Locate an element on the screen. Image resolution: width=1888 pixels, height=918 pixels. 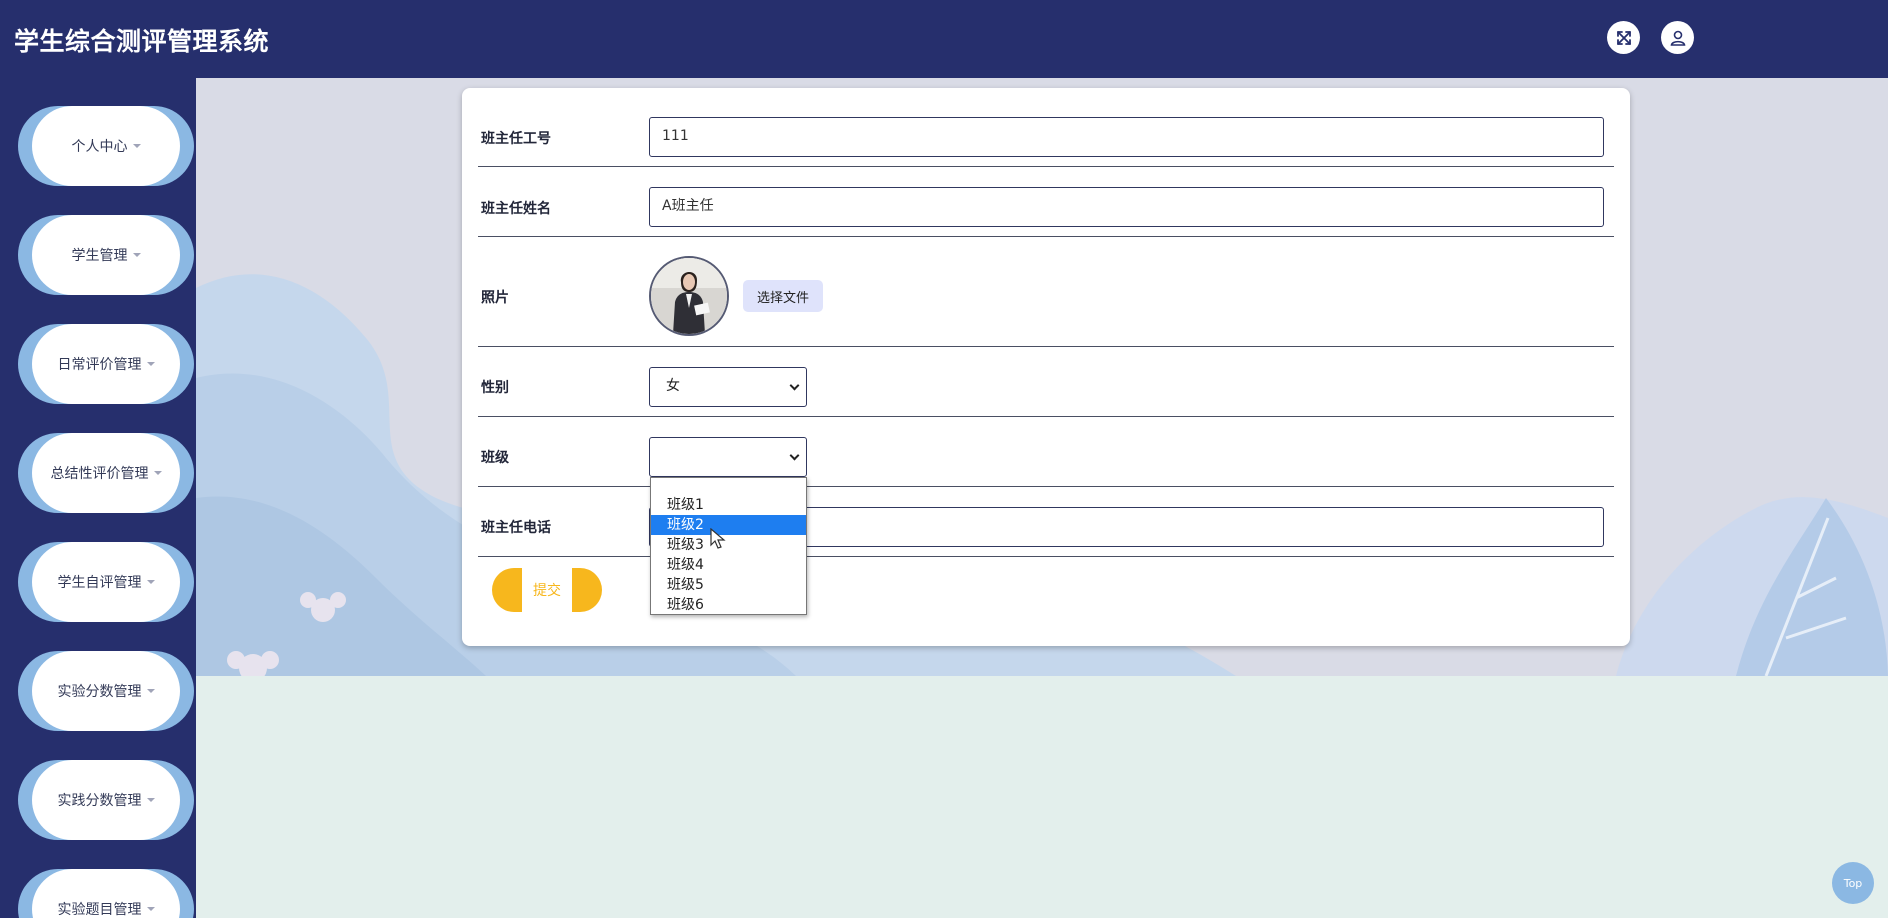
class-label: 班级 is located at coordinates (495, 458).